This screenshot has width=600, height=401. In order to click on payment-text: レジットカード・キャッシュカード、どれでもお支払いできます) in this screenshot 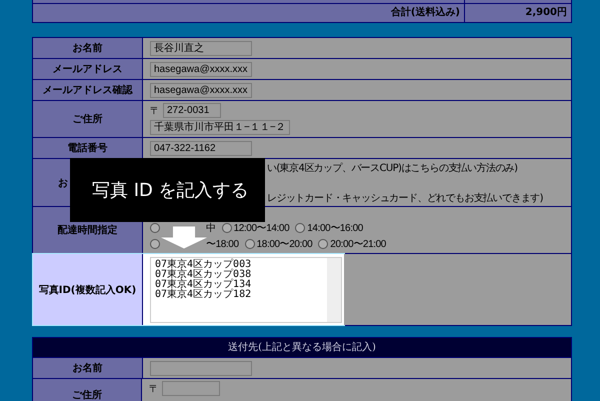, I will do `click(405, 198)`.